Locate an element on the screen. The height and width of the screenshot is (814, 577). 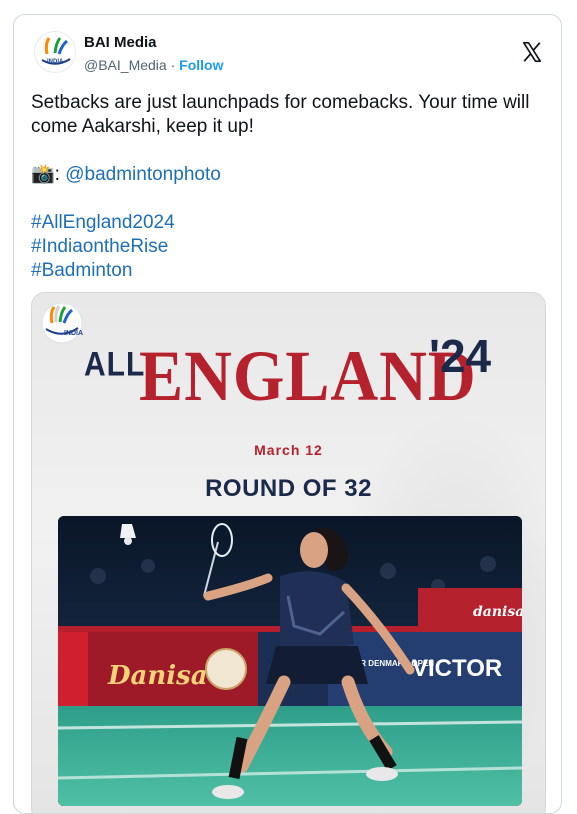
credit-mention-link: @badmintonphoto is located at coordinates (143, 174).